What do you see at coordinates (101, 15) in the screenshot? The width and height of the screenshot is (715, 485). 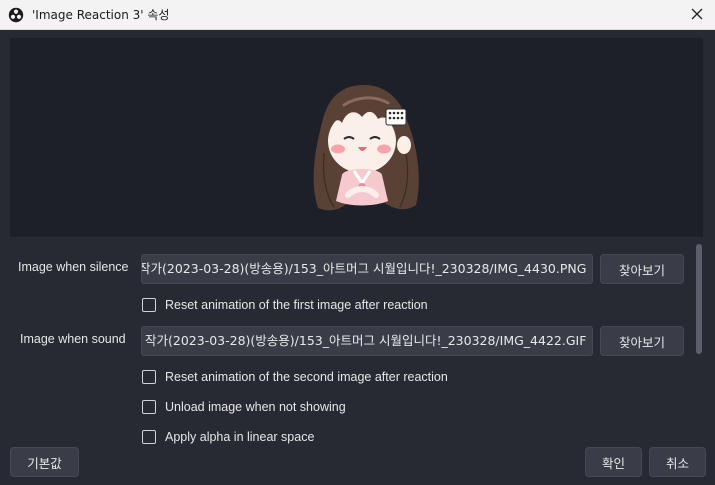 I see `window-title: 'Image Reaction 3' 속성` at bounding box center [101, 15].